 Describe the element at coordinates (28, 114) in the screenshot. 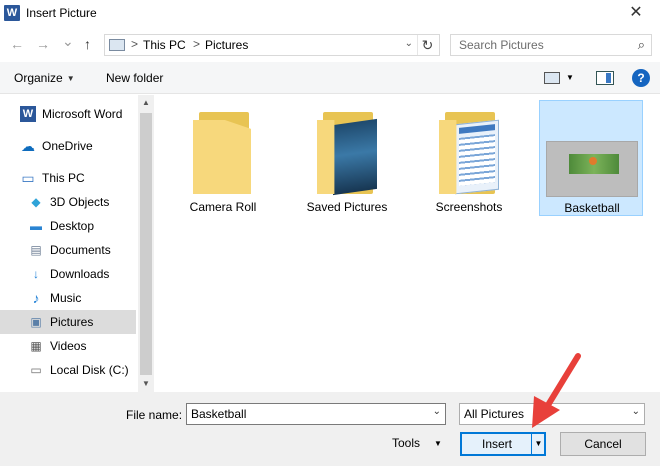

I see `word-icon: W` at that location.